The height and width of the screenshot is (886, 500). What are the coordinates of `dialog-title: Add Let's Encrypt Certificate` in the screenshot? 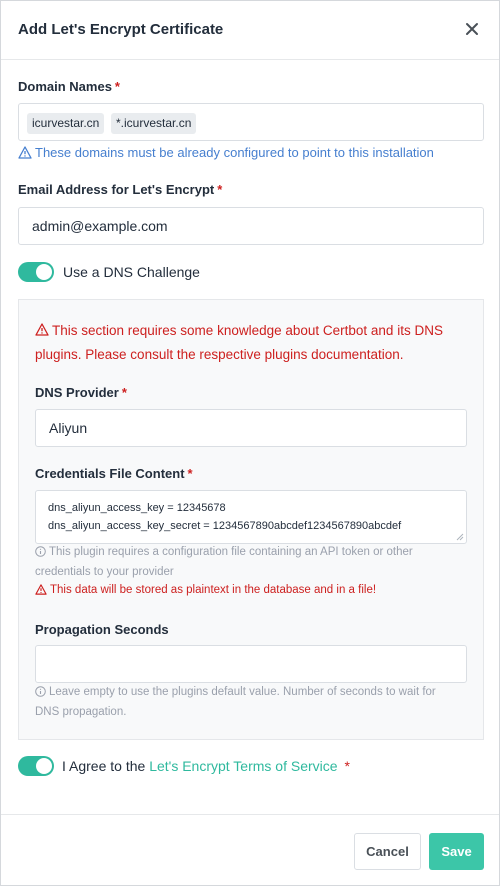 It's located at (121, 29).